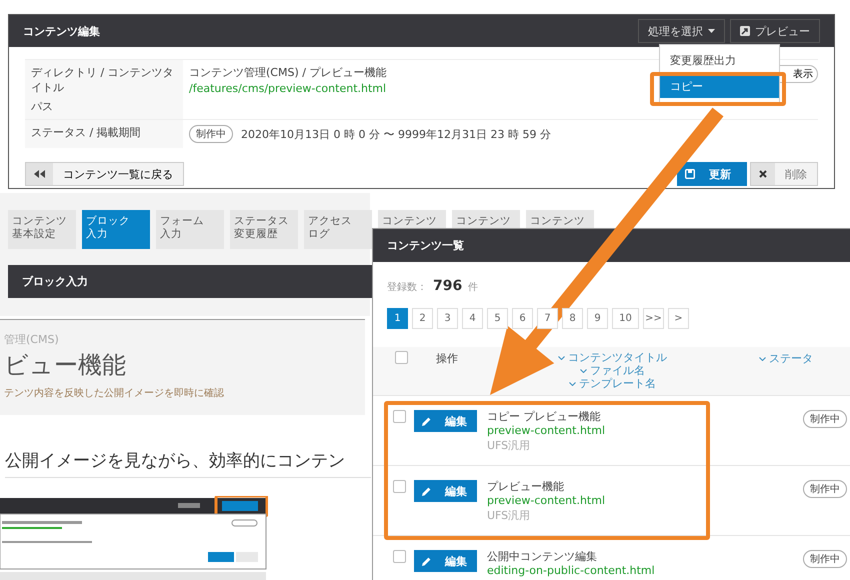 The width and height of the screenshot is (850, 580). What do you see at coordinates (544, 417) in the screenshot?
I see `content-title: コピー プレビュー機能` at bounding box center [544, 417].